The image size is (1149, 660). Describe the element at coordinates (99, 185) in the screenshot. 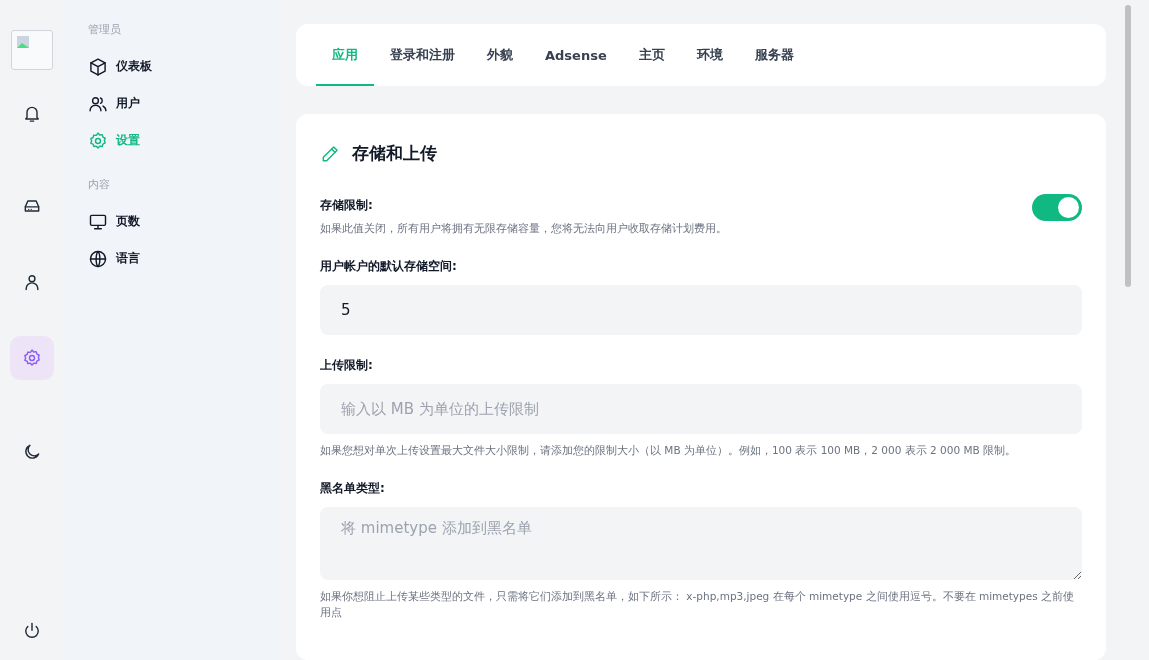

I see `nav-section-heading: 内容` at that location.